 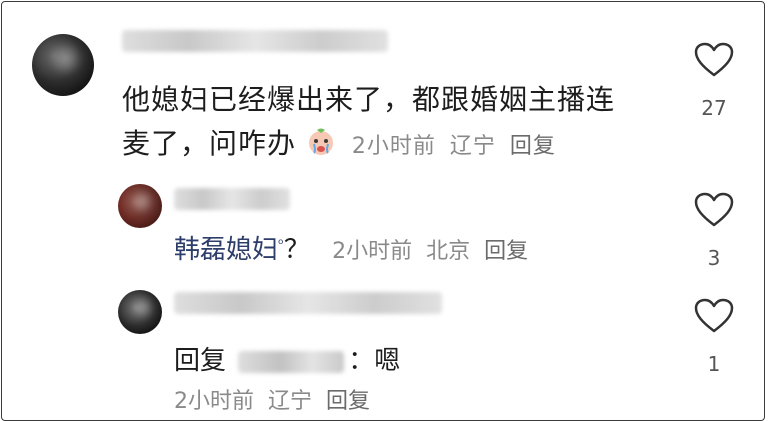 I want to click on like-count: 27, so click(x=714, y=108).